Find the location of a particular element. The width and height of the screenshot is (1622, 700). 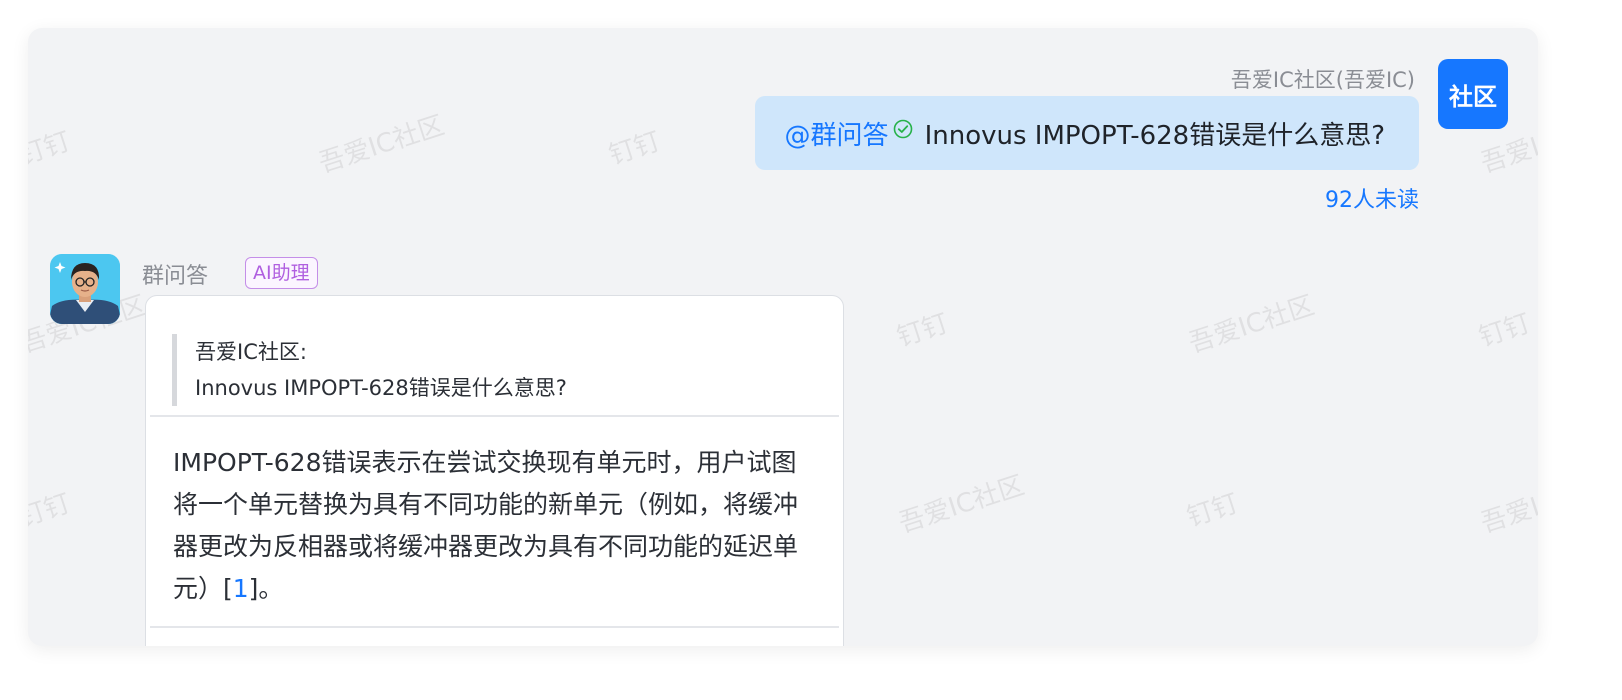

bot-avatar is located at coordinates (85, 289).